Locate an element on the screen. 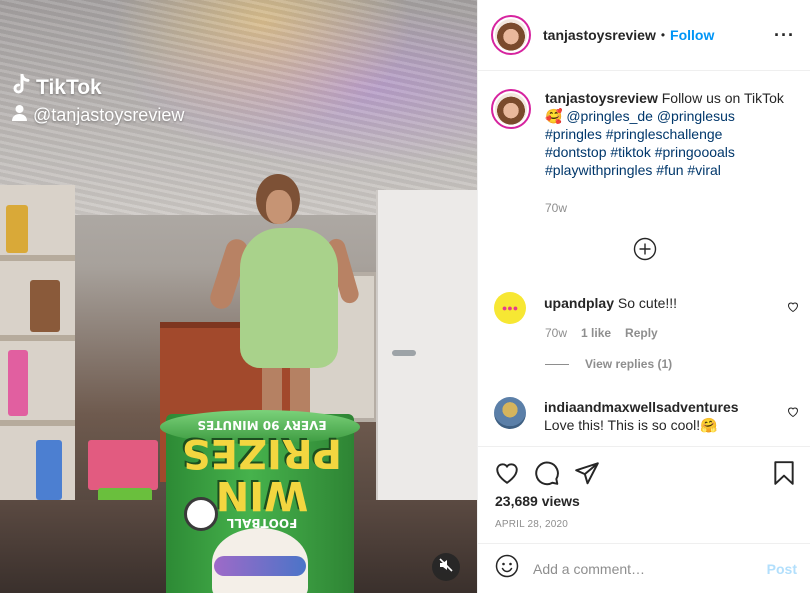 The image size is (810, 593). comment-item: ●●● upandplay So cute!!! is located at coordinates (646, 308).